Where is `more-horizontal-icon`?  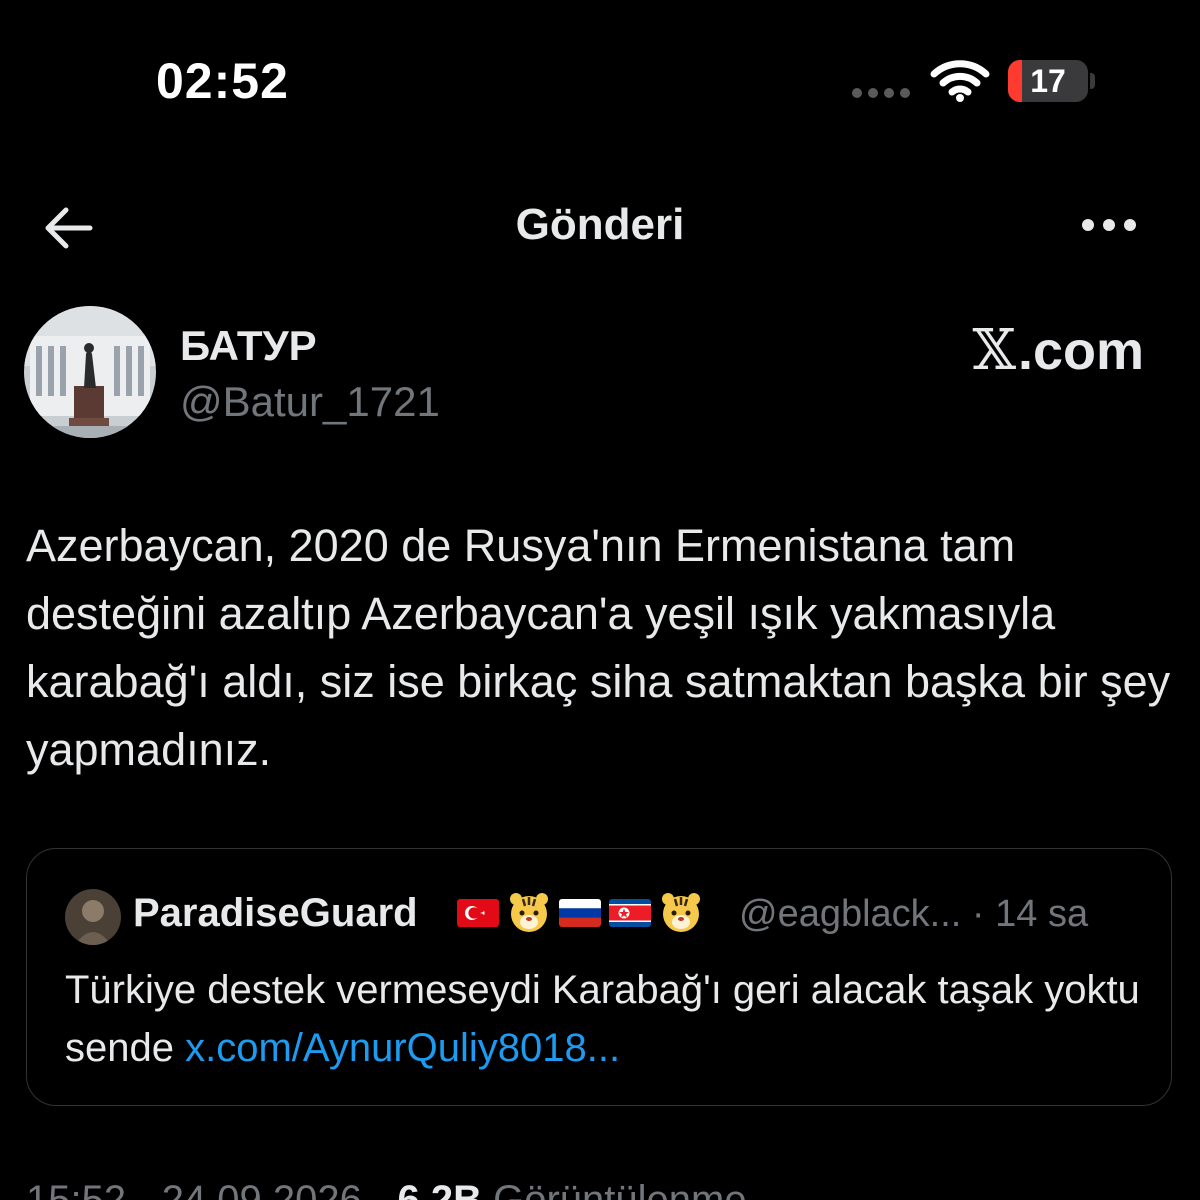 more-horizontal-icon is located at coordinates (1088, 225).